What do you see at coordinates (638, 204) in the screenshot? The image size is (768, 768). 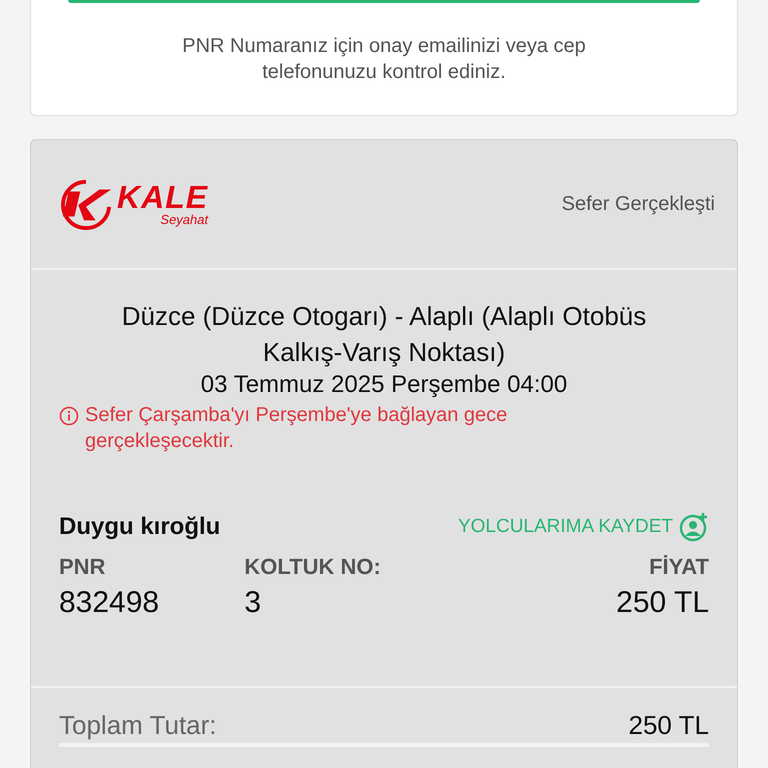 I see `trip-status: Sefer Gerçekleşti` at bounding box center [638, 204].